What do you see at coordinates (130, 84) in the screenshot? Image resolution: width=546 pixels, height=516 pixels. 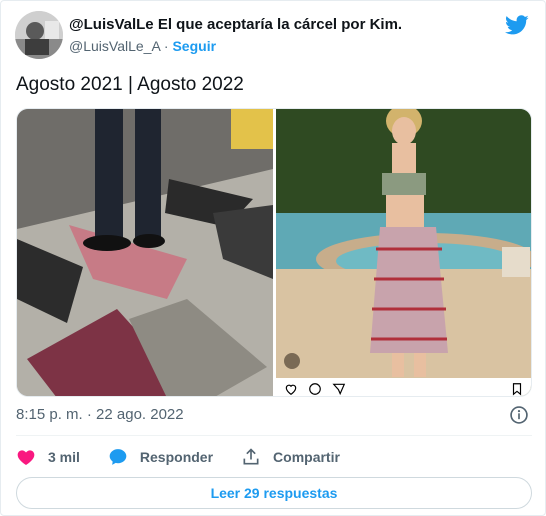 I see `tweet-text: Agosto 2021 | Agosto 2022` at bounding box center [130, 84].